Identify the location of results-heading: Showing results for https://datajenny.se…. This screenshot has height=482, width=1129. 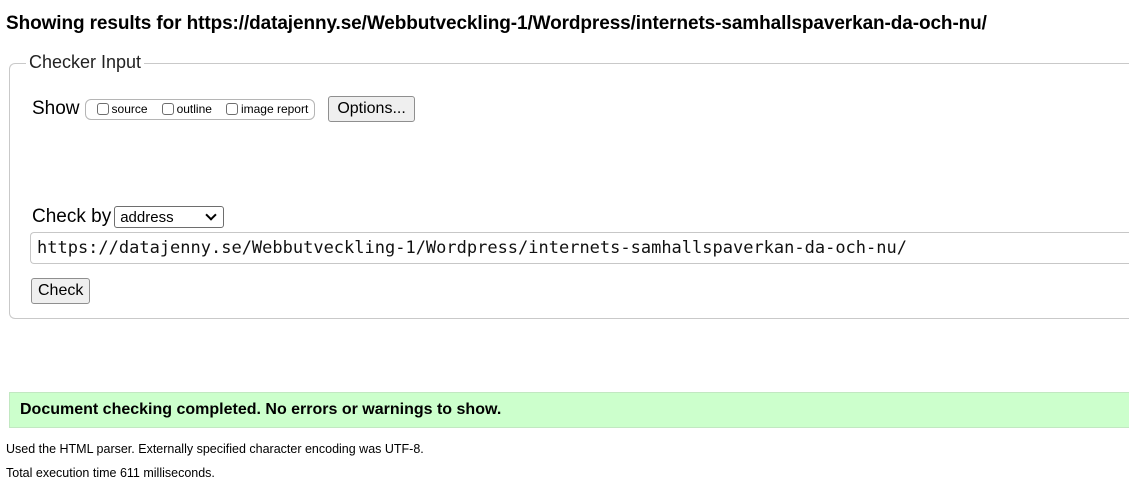
(496, 23).